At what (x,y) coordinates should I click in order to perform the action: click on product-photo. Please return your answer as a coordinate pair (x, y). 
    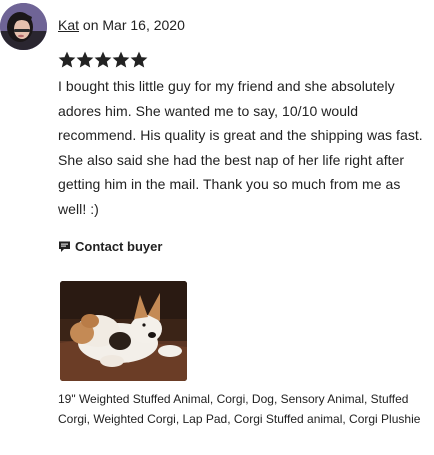
    Looking at the image, I should click on (123, 331).